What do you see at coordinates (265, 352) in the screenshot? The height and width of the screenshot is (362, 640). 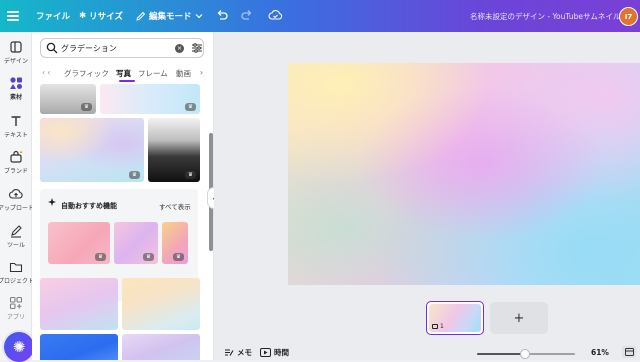 I see `timer-icon` at bounding box center [265, 352].